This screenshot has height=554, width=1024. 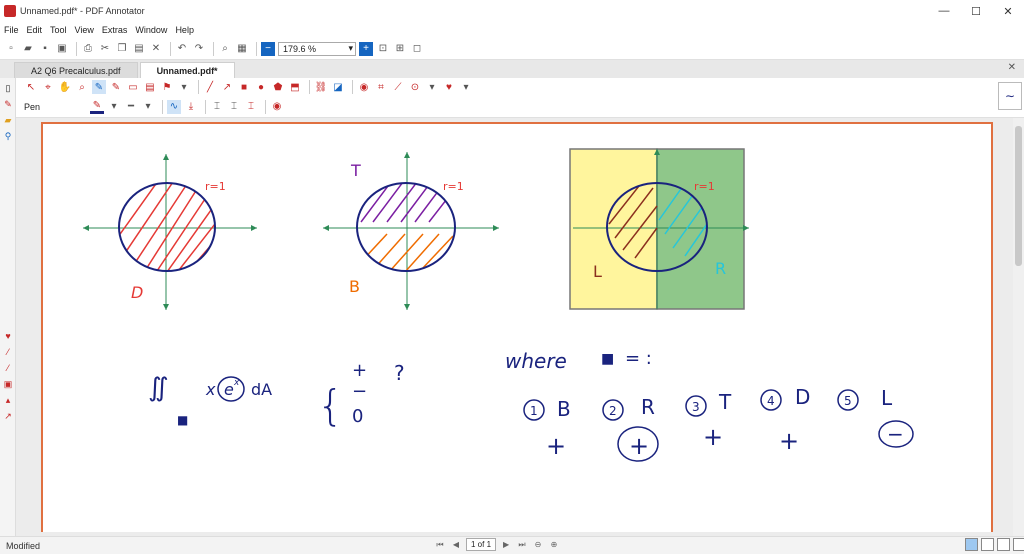 I want to click on menu-file: File, so click(x=11, y=30).